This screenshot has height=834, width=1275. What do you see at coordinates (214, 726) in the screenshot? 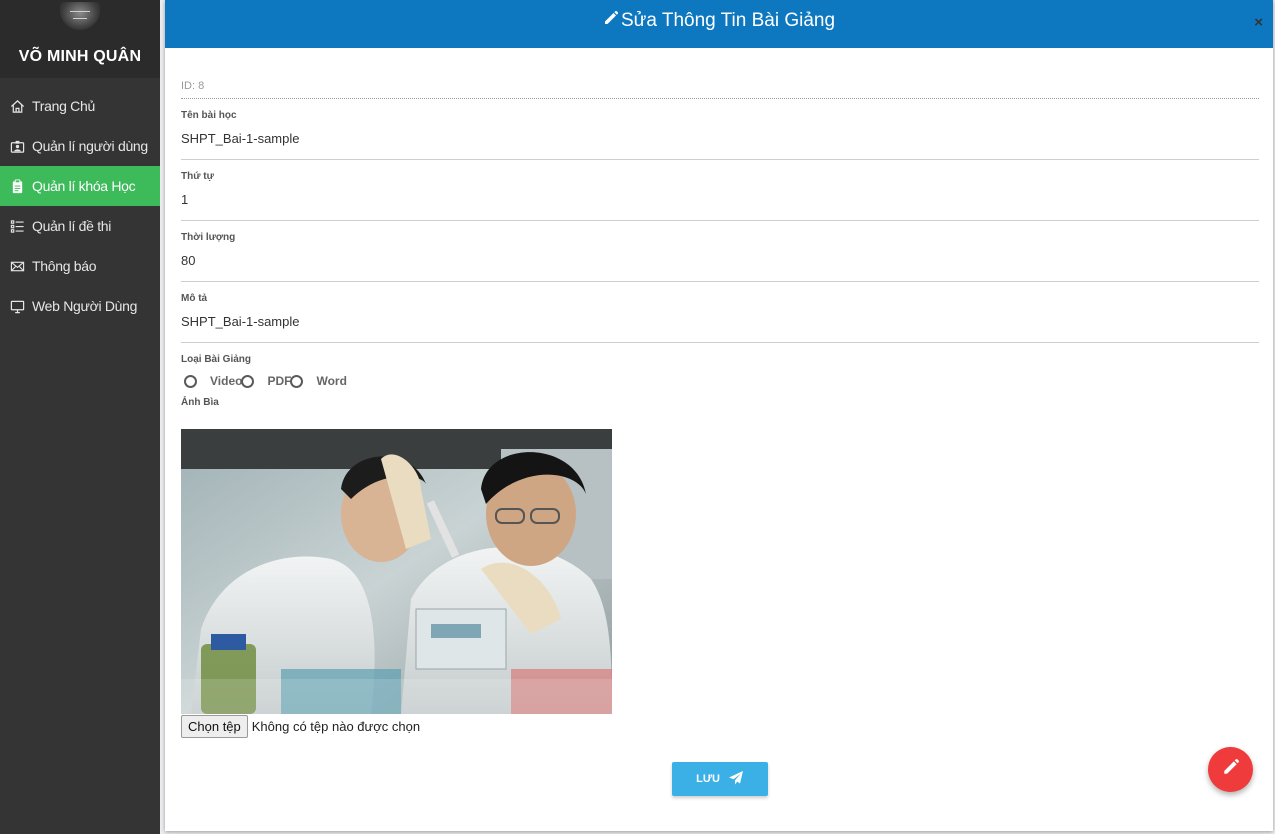
I see `choose-file-button: Chọn tệp` at bounding box center [214, 726].